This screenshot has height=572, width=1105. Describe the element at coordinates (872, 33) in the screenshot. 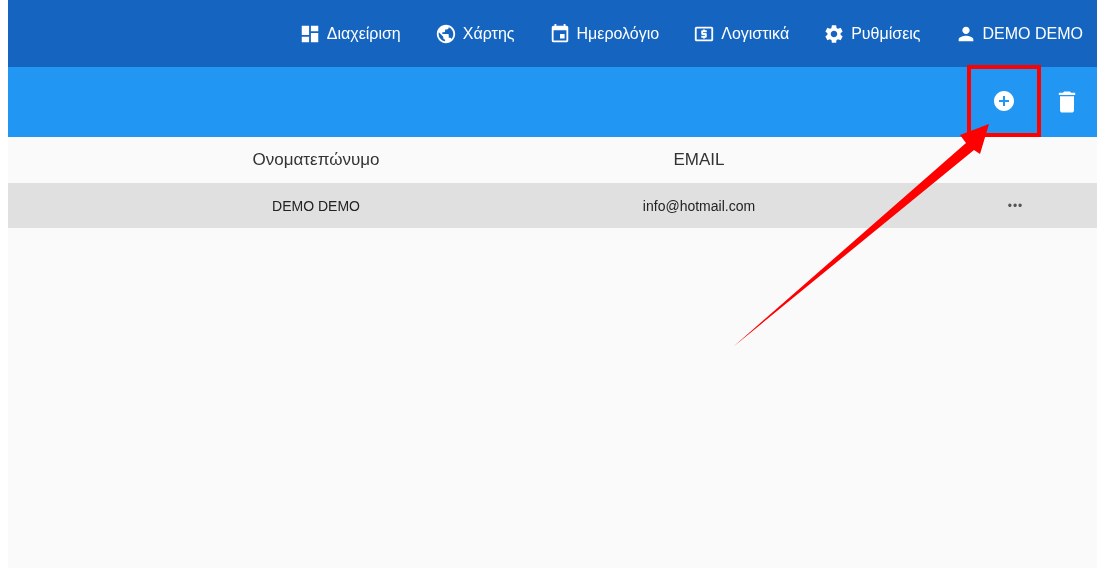

I see `nav-link: Ρυθμίσεις` at that location.